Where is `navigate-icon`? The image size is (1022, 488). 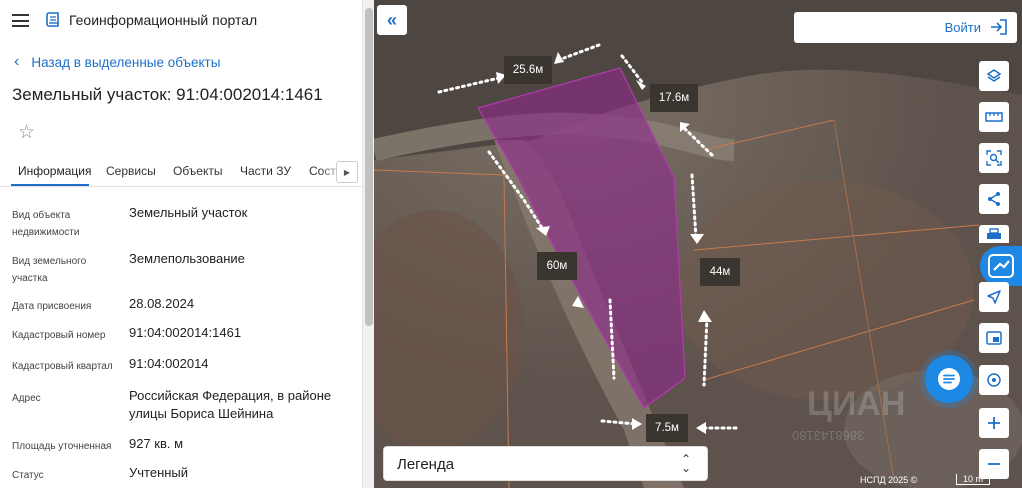
navigate-icon is located at coordinates (994, 297).